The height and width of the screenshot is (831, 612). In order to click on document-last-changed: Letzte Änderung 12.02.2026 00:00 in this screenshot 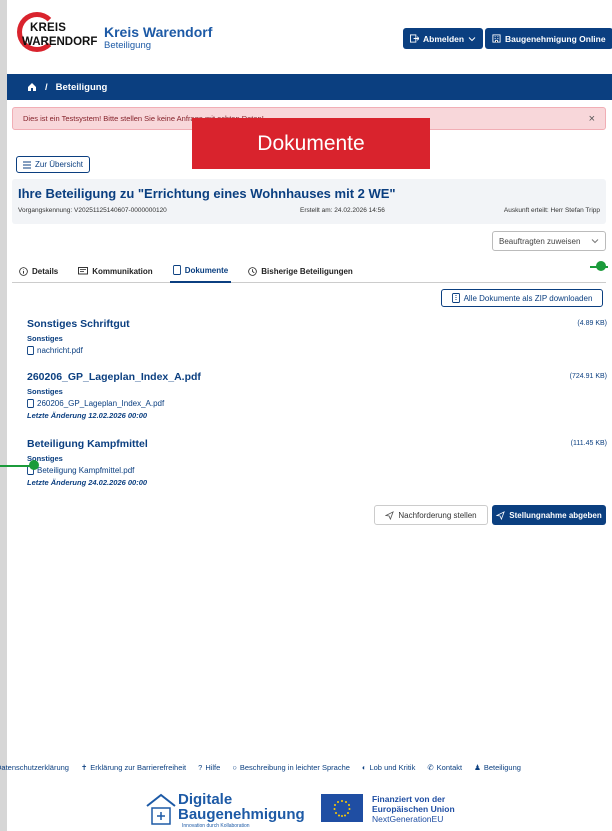, I will do `click(87, 415)`.